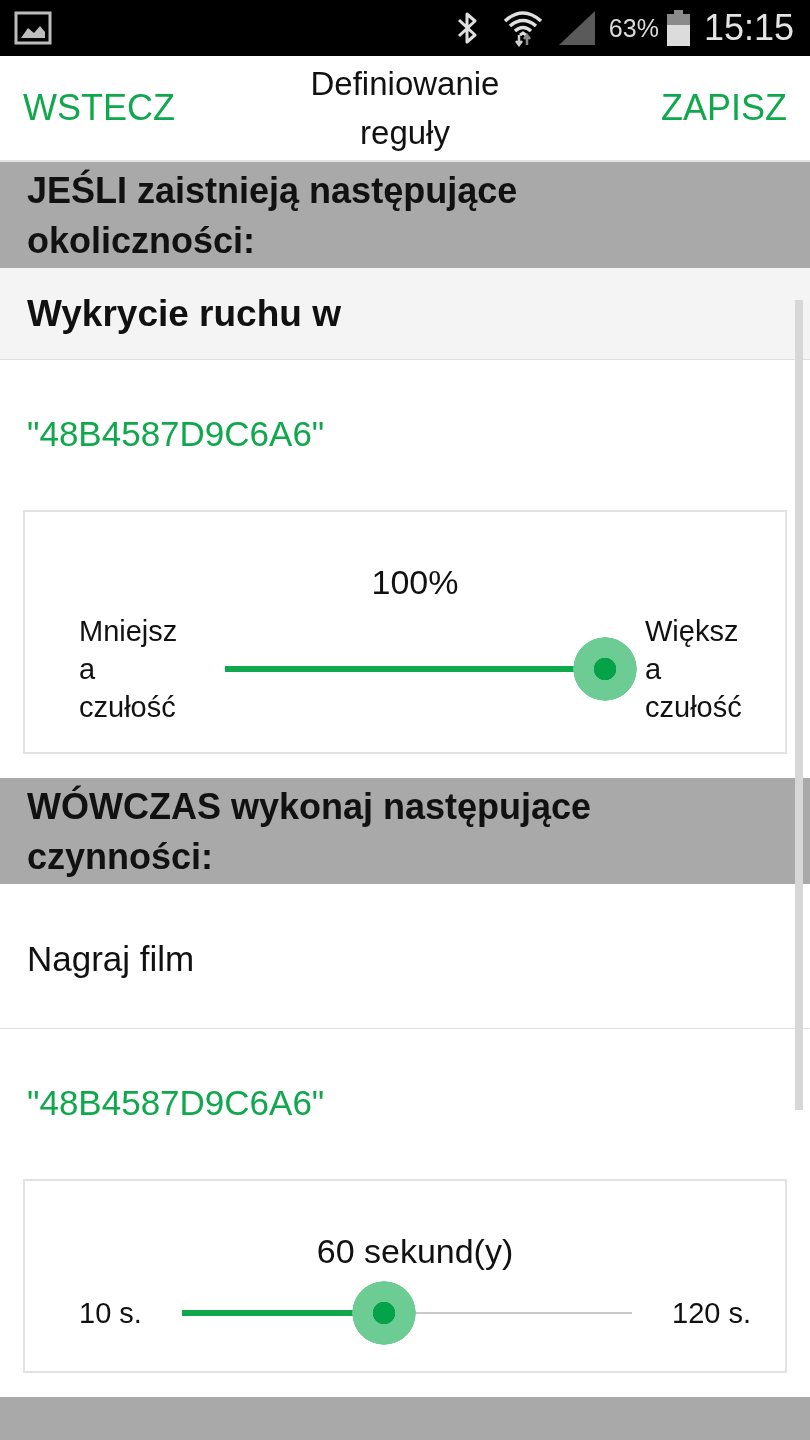 The image size is (810, 1440). I want to click on battery-percent: 63%, so click(633, 28).